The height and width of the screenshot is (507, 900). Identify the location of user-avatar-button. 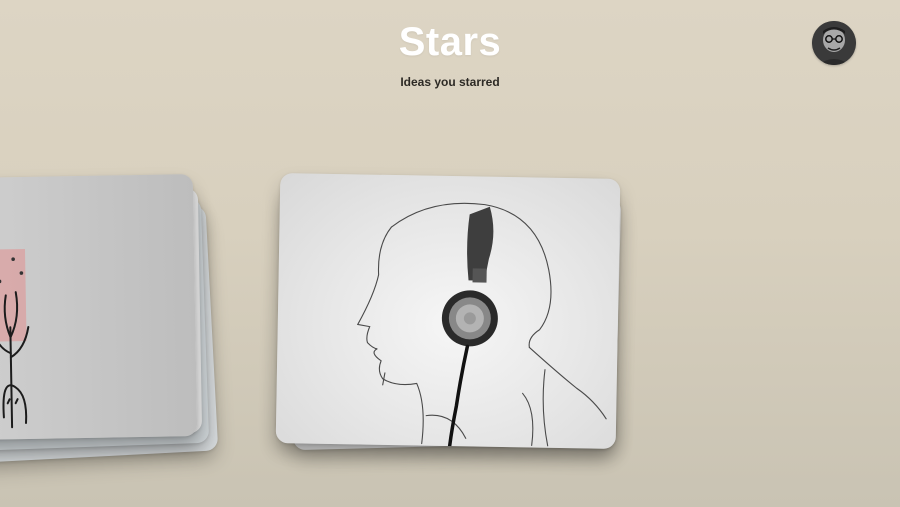
(834, 43).